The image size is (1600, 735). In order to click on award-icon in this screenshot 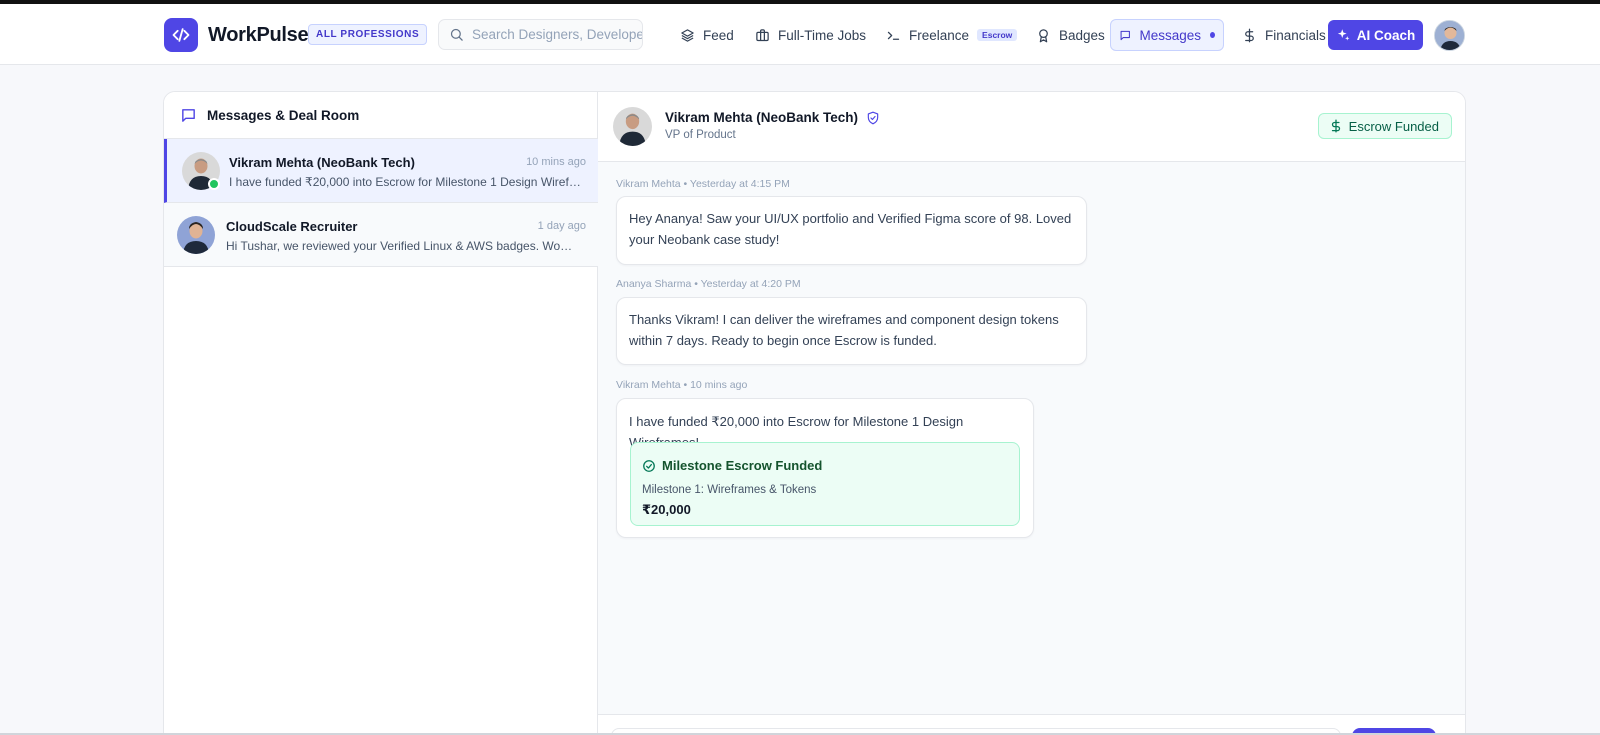, I will do `click(1043, 35)`.